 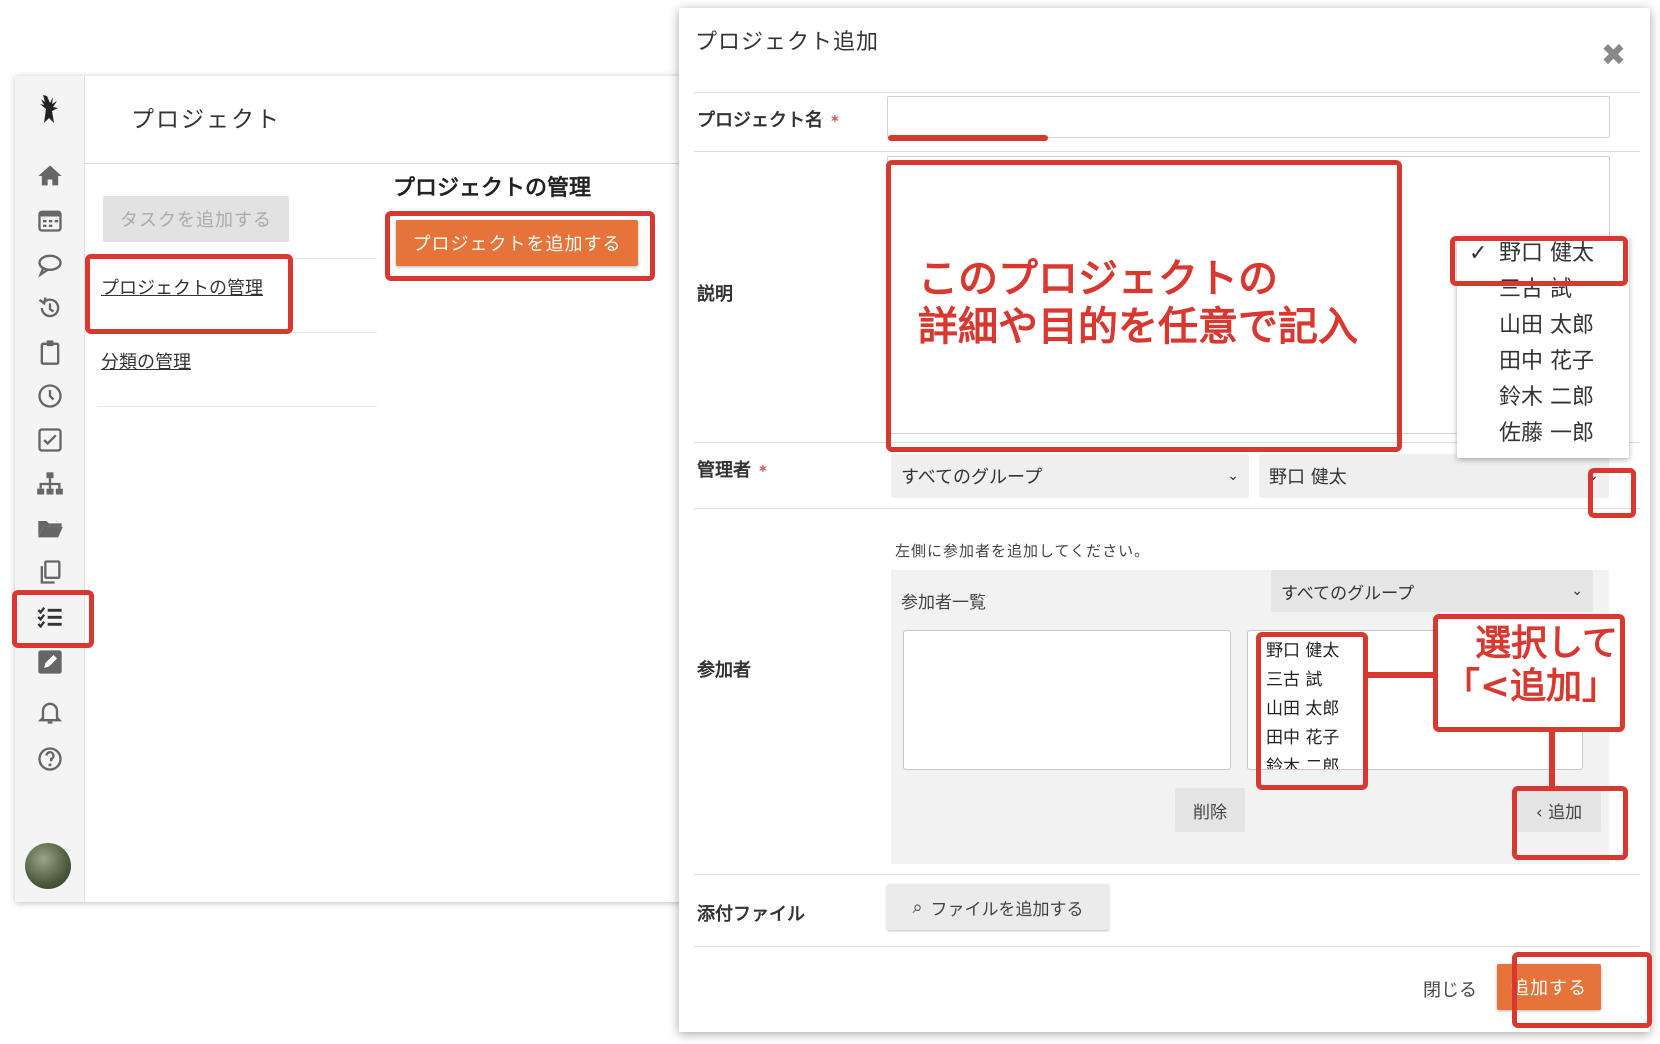 I want to click on chat-icon, so click(x=50, y=264).